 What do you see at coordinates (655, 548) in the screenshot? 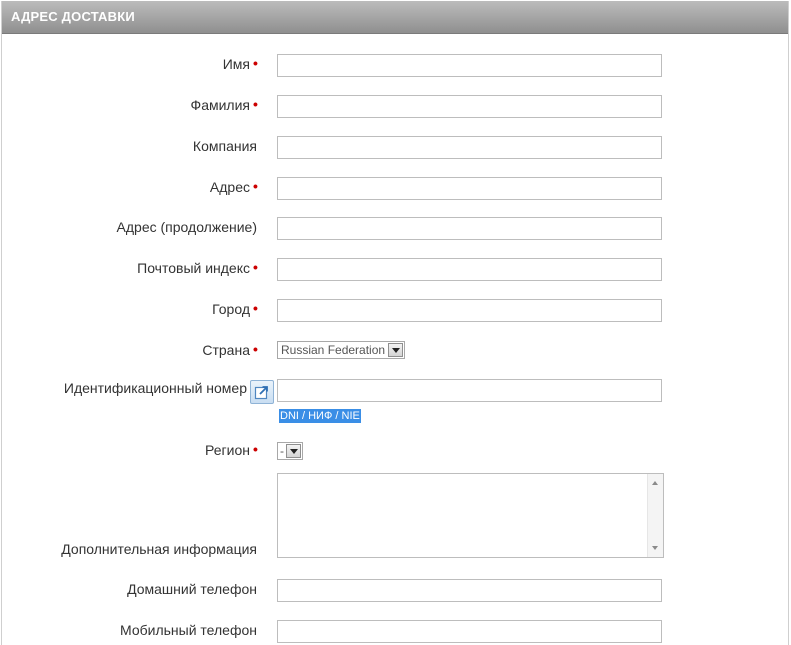
I see `scroll-down-arrow-icon` at bounding box center [655, 548].